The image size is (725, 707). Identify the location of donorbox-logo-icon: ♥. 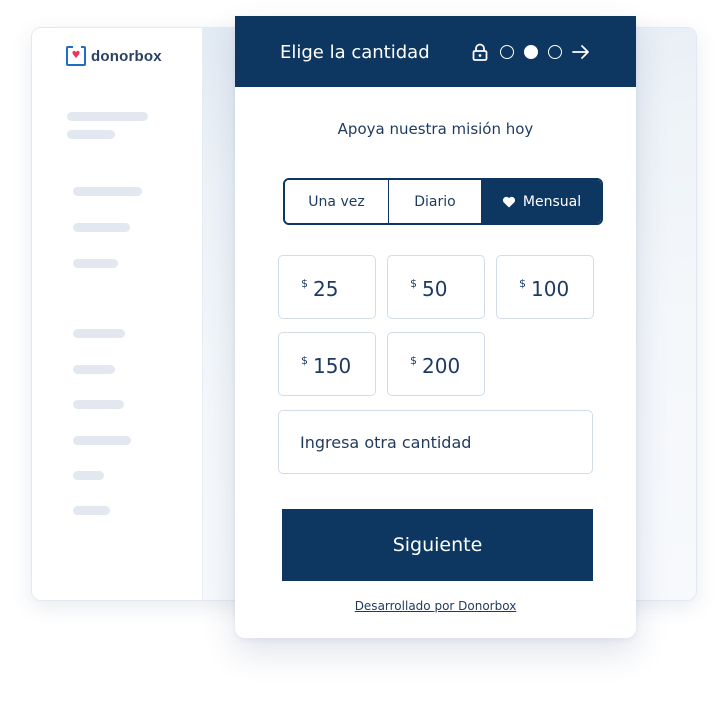
(76, 55).